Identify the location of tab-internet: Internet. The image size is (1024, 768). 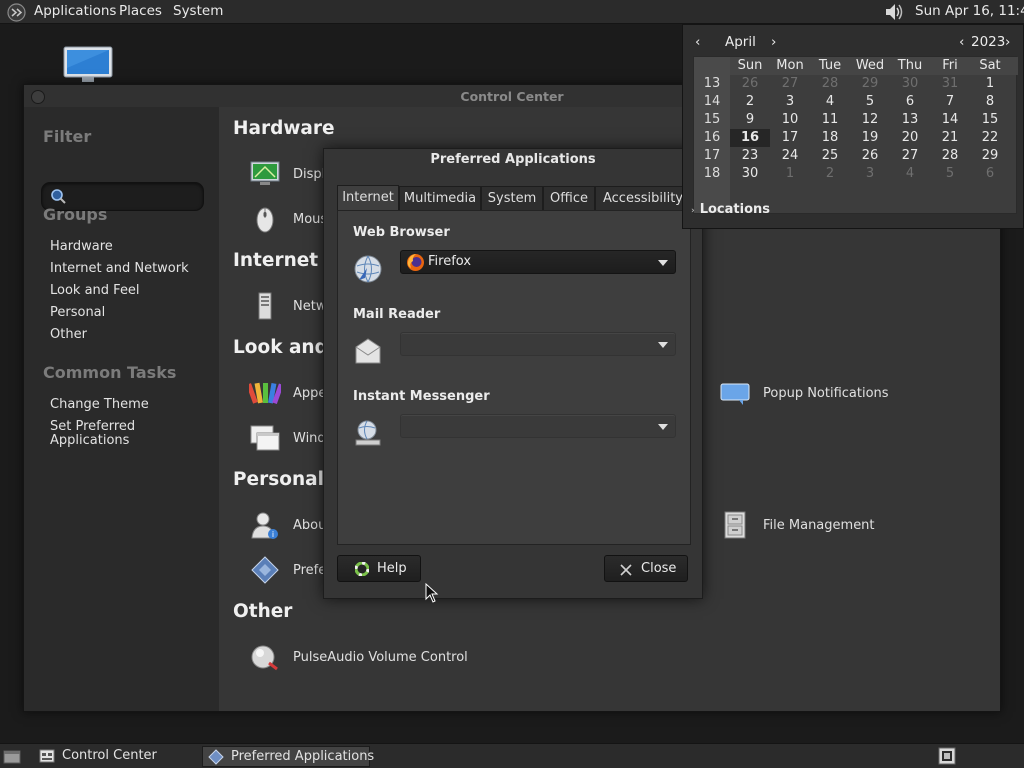
(368, 197).